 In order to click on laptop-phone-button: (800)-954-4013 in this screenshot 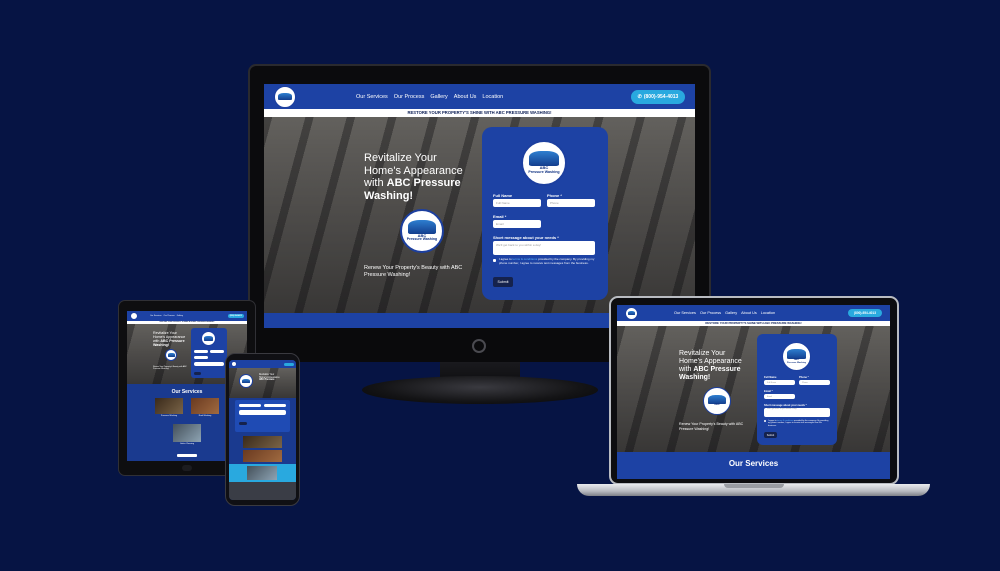, I will do `click(865, 313)`.